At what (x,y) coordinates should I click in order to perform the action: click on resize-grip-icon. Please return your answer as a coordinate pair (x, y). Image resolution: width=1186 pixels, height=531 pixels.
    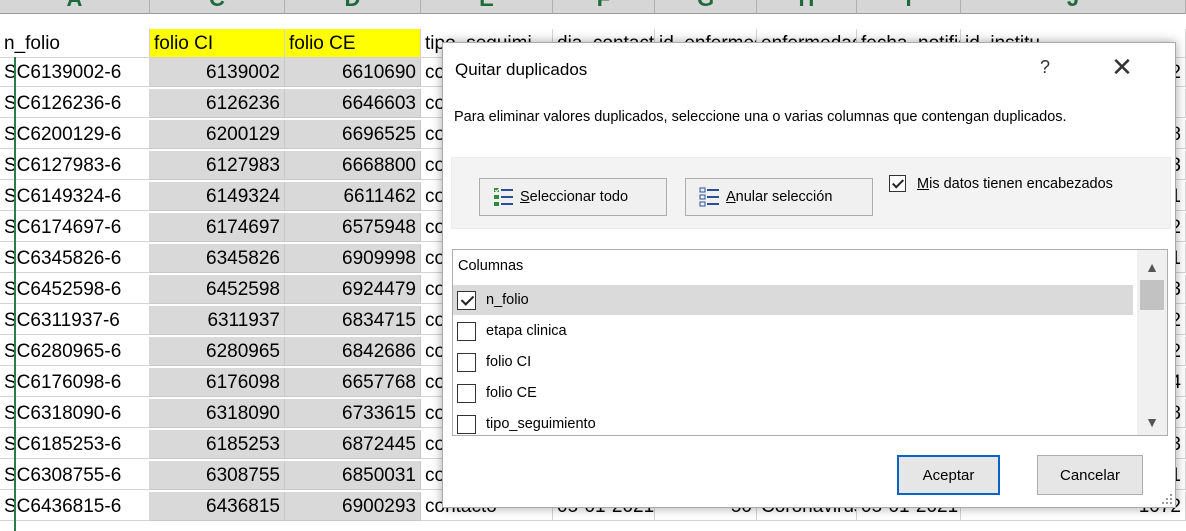
    Looking at the image, I should click on (1167, 499).